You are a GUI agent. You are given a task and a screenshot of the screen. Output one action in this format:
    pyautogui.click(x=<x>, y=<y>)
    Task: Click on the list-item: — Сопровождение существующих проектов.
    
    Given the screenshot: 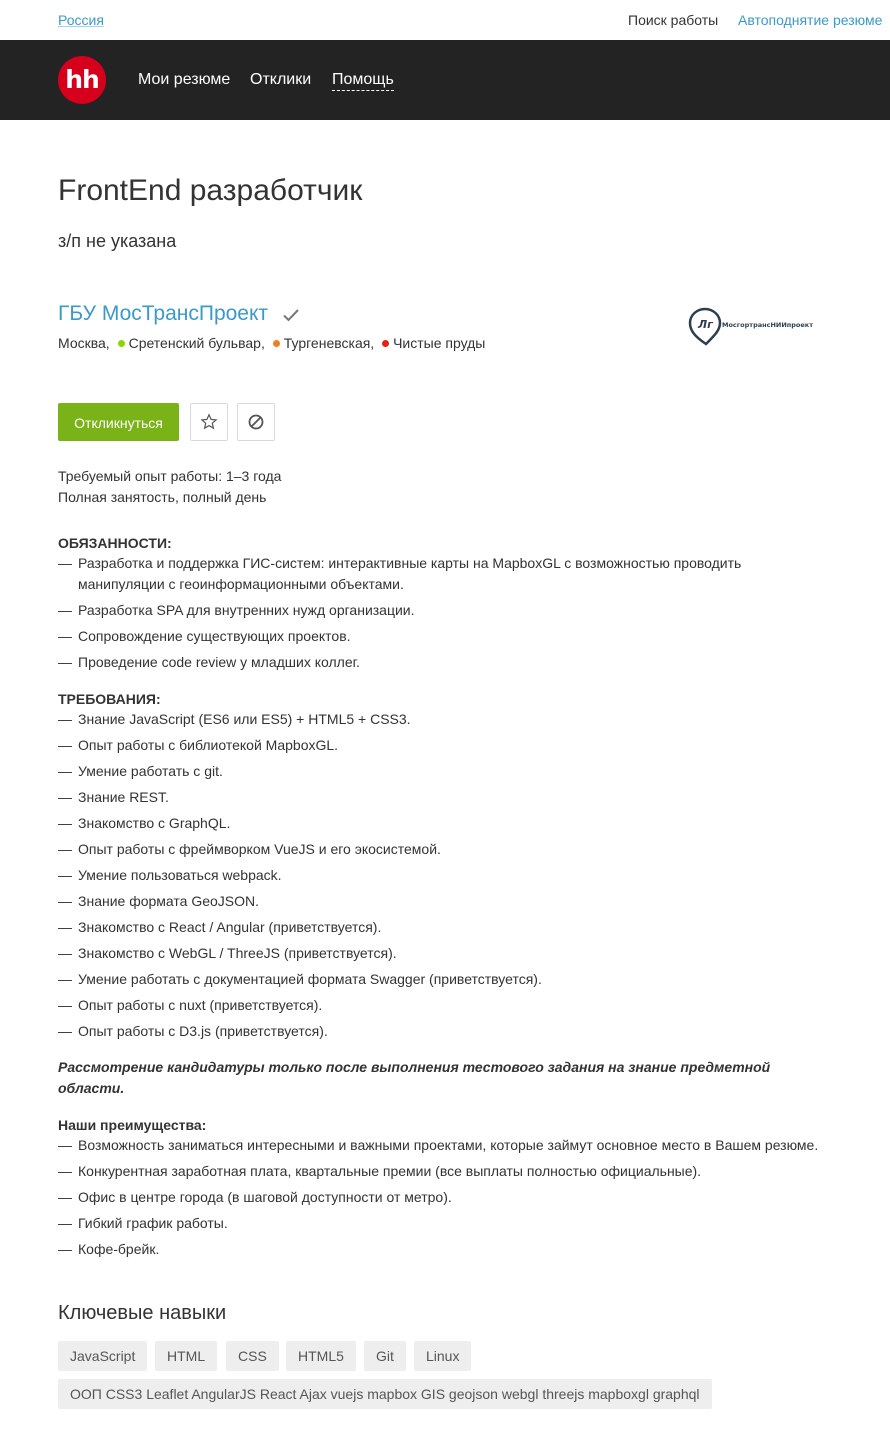 What is the action you would take?
    pyautogui.click(x=204, y=636)
    